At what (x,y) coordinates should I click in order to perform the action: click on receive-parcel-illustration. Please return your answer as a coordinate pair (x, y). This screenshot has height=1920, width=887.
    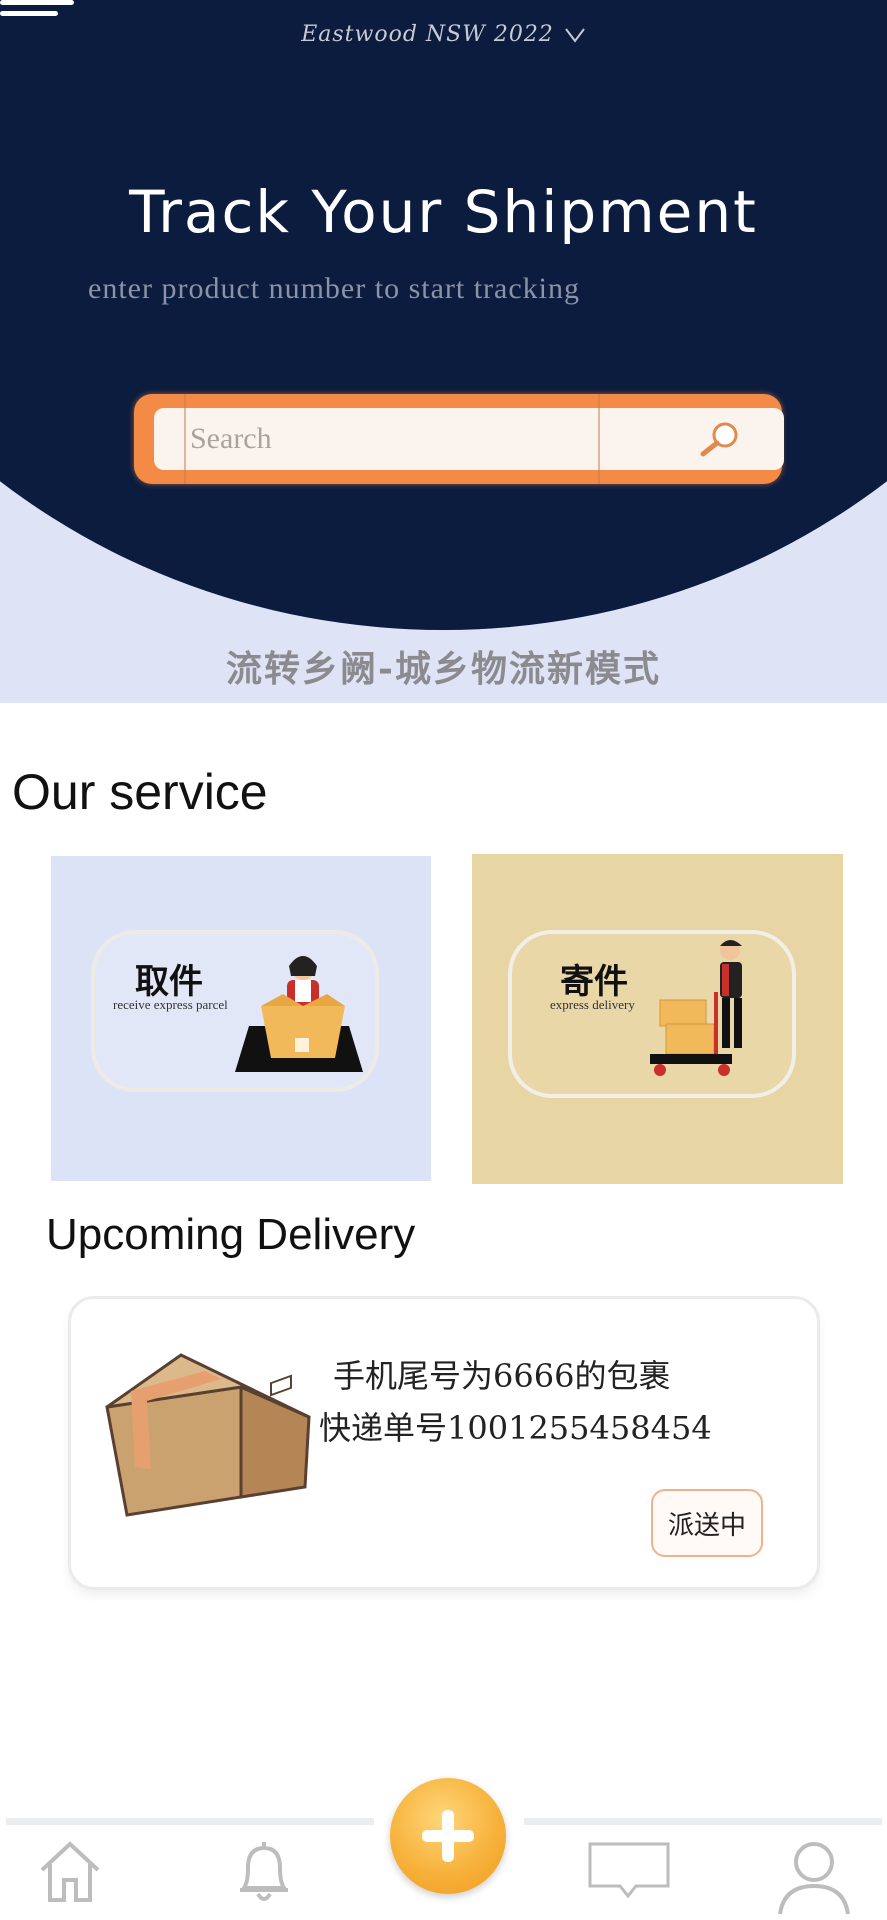
    Looking at the image, I should click on (299, 1014).